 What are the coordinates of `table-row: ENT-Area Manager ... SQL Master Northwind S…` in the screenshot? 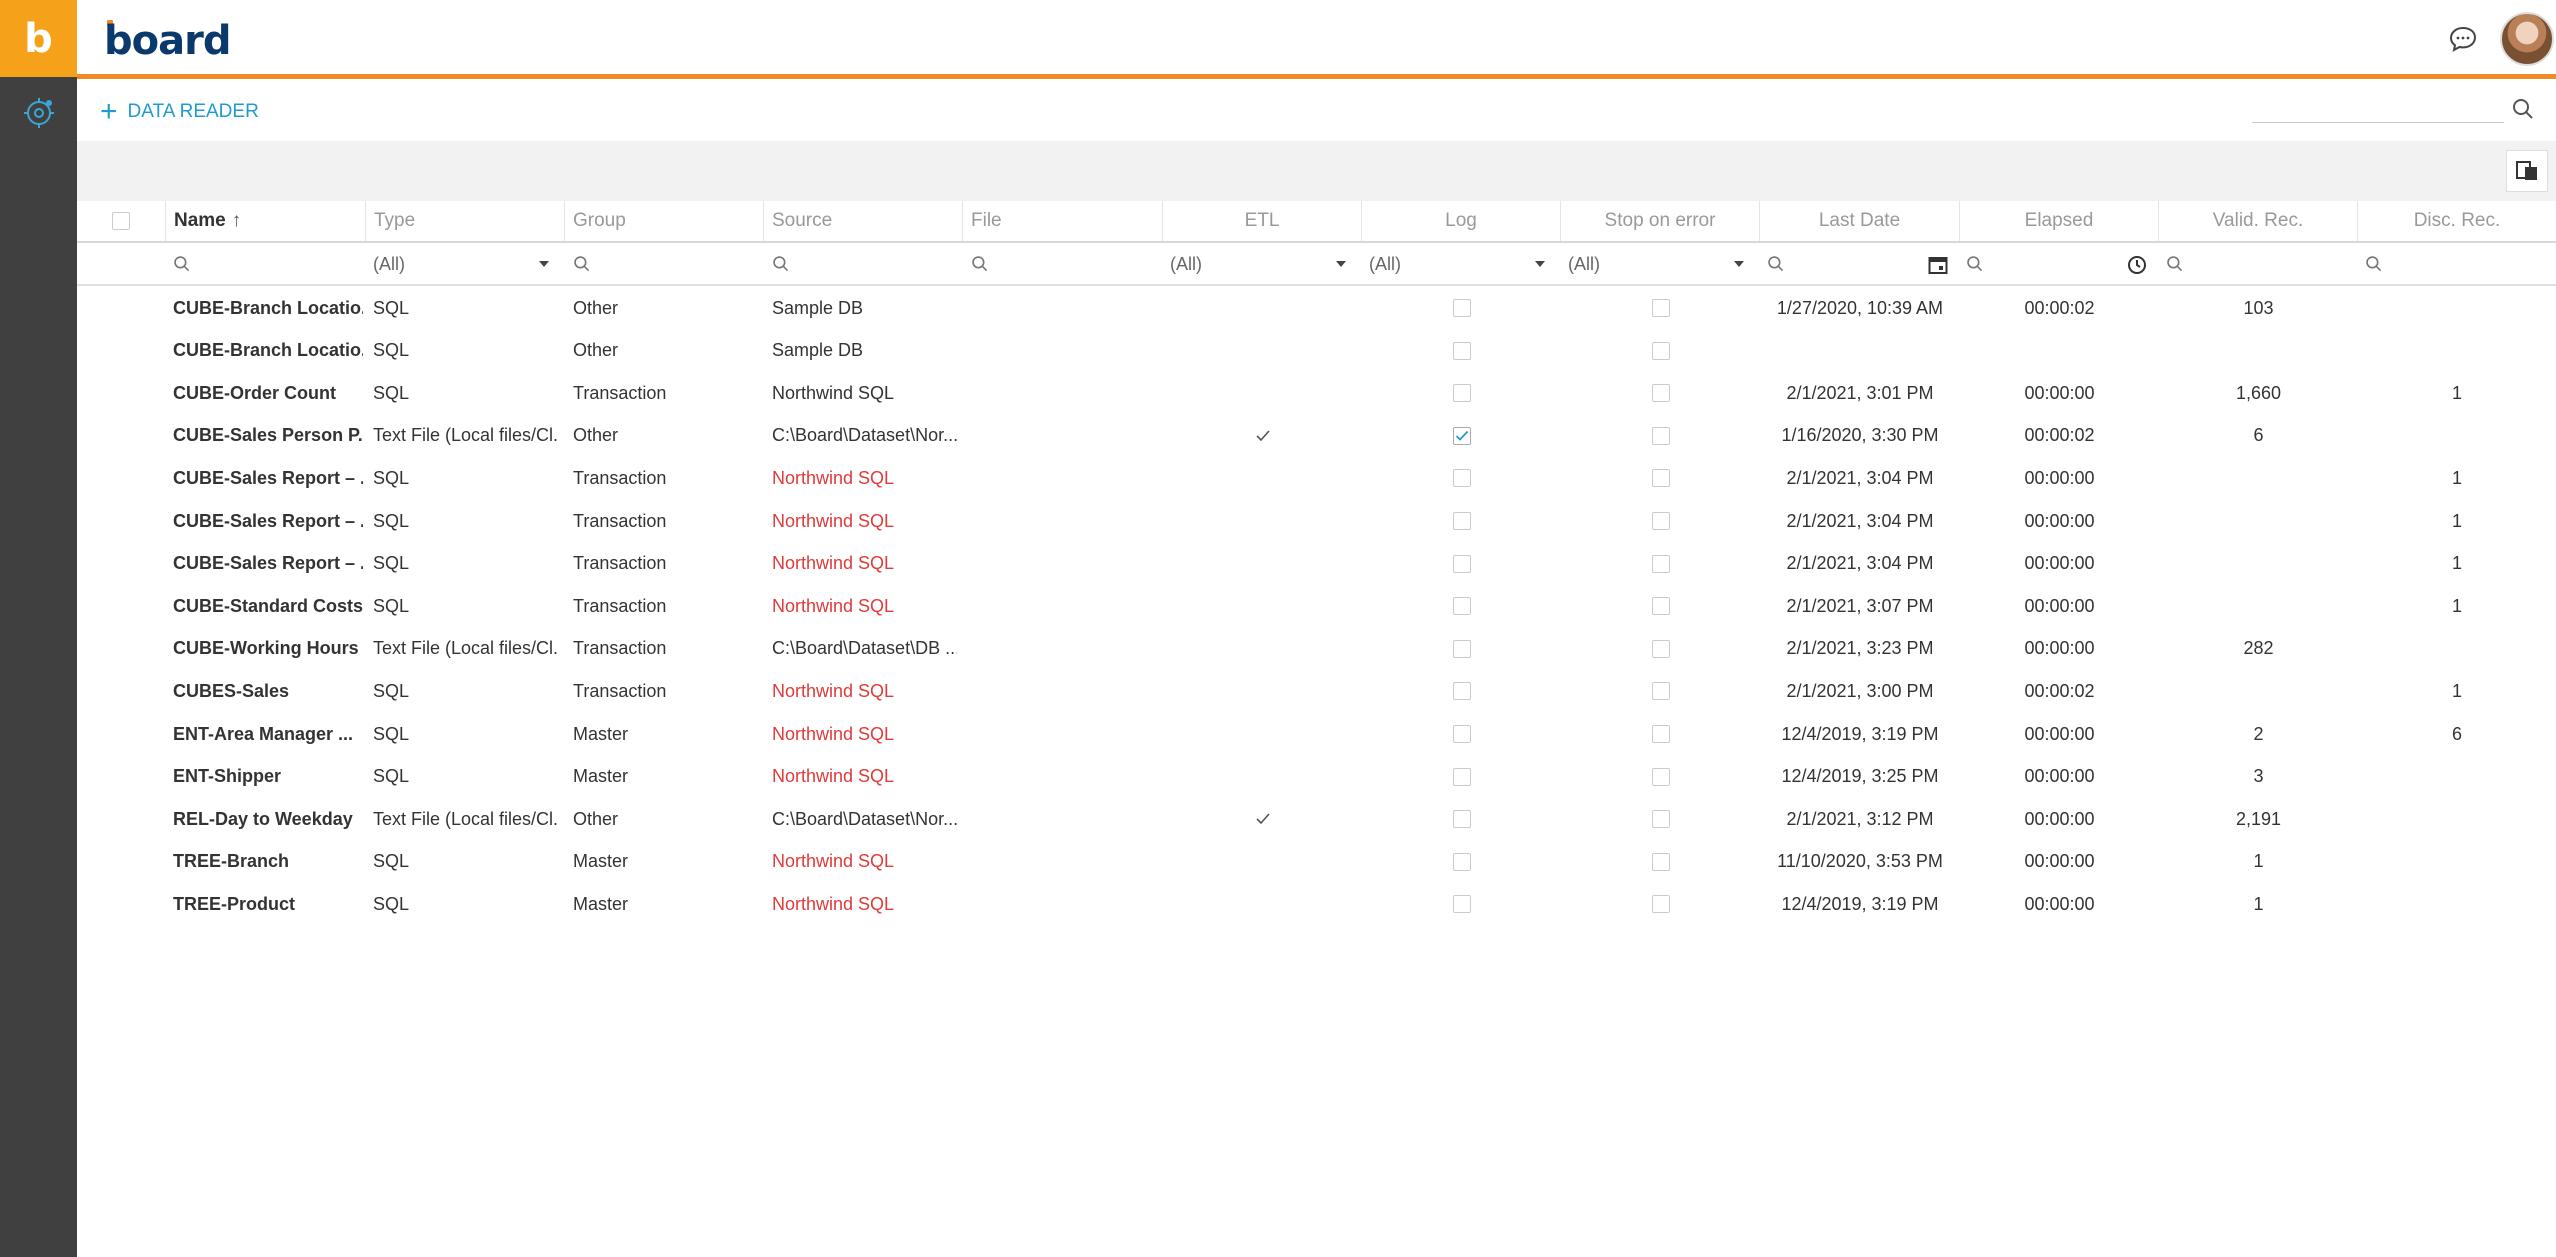 It's located at (1316, 734).